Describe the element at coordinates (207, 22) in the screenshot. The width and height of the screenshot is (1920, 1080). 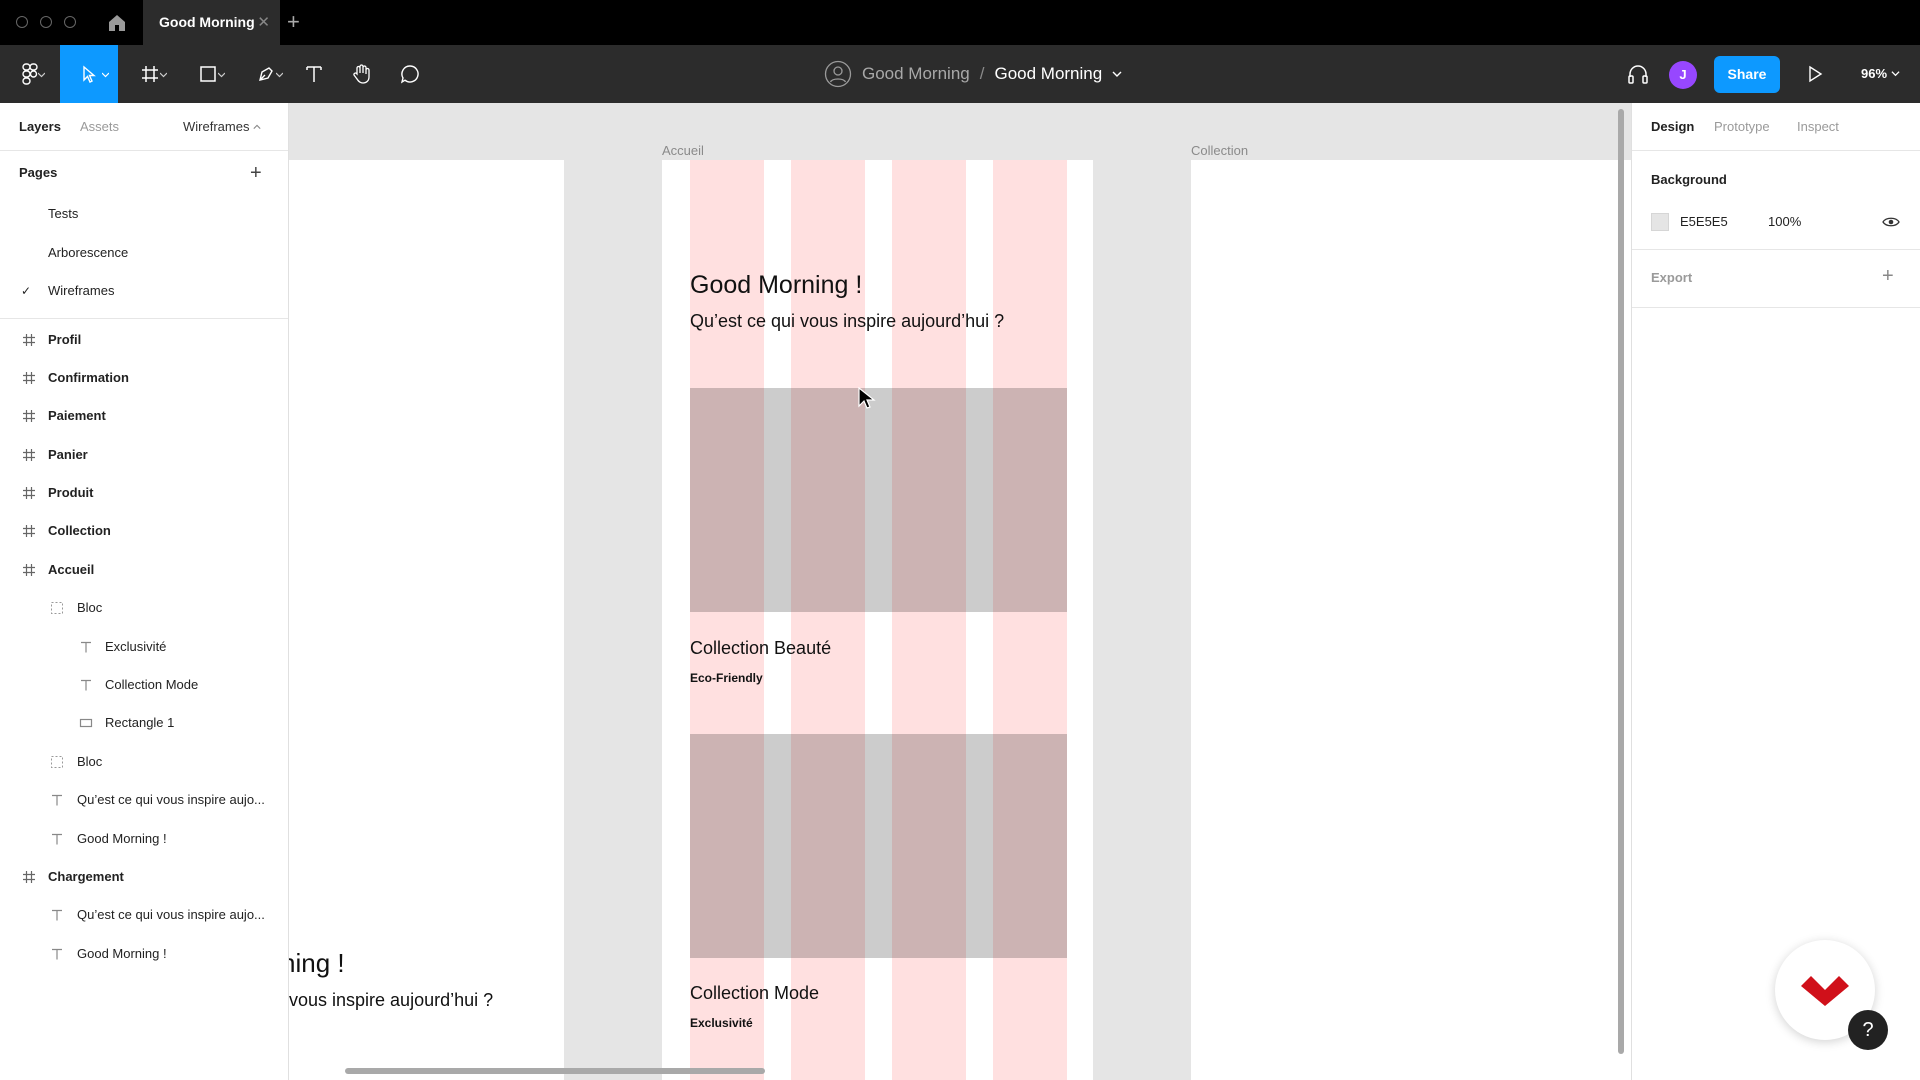
I see `file-tab-title: Good Morning` at that location.